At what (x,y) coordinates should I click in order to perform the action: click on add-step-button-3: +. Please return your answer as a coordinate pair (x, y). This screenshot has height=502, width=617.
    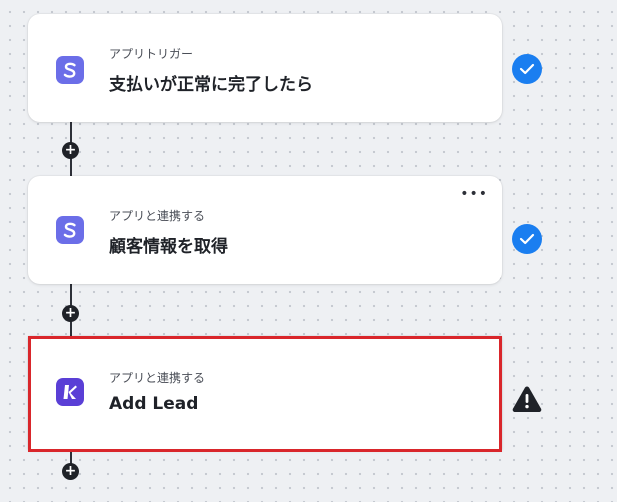
    Looking at the image, I should click on (70, 471).